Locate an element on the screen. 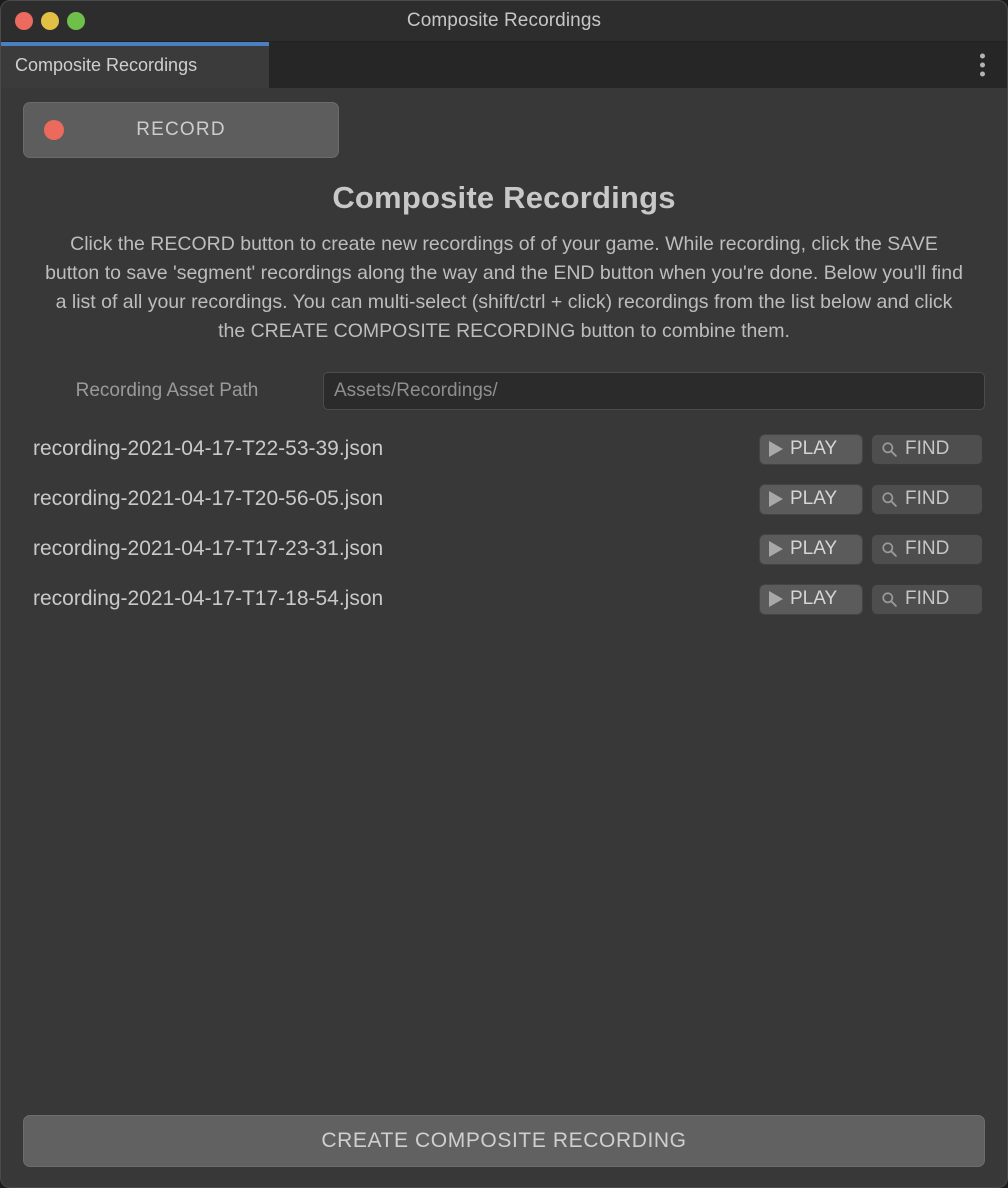  create-composite-recording-button: CREATE COMPOSITE RECORDING is located at coordinates (504, 1141).